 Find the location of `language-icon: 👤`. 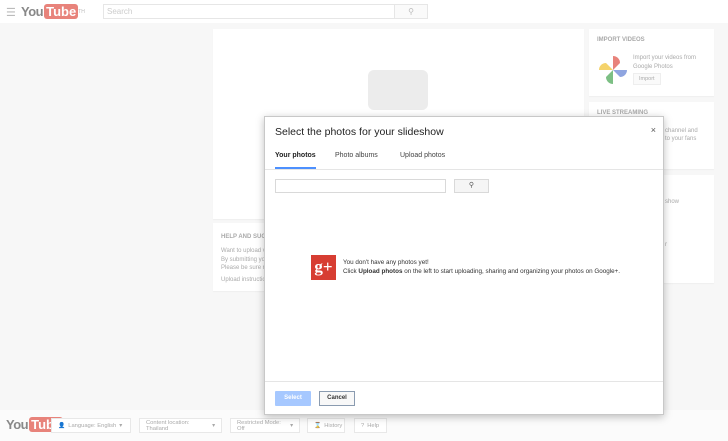

language-icon: 👤 is located at coordinates (62, 425).